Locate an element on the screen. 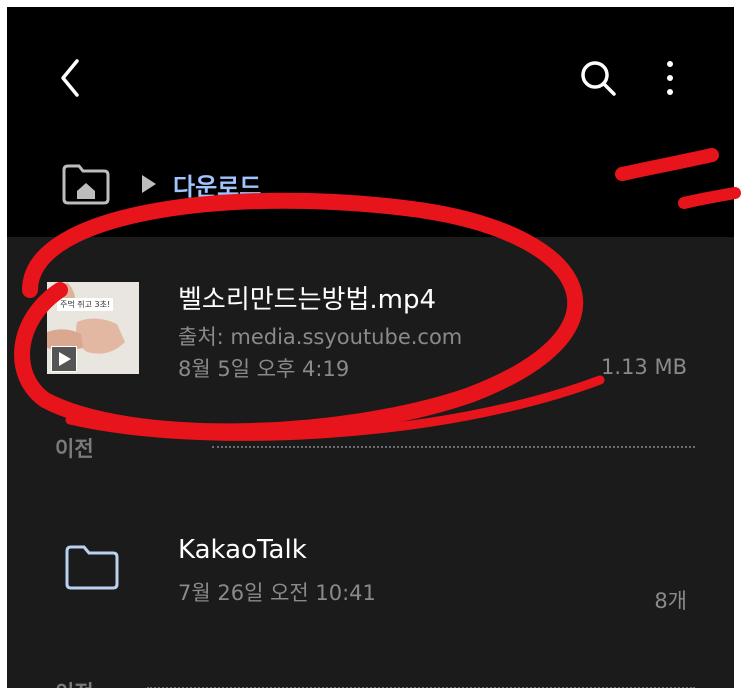 Image resolution: width=743 pixels, height=688 pixels. more-options-button is located at coordinates (670, 78).